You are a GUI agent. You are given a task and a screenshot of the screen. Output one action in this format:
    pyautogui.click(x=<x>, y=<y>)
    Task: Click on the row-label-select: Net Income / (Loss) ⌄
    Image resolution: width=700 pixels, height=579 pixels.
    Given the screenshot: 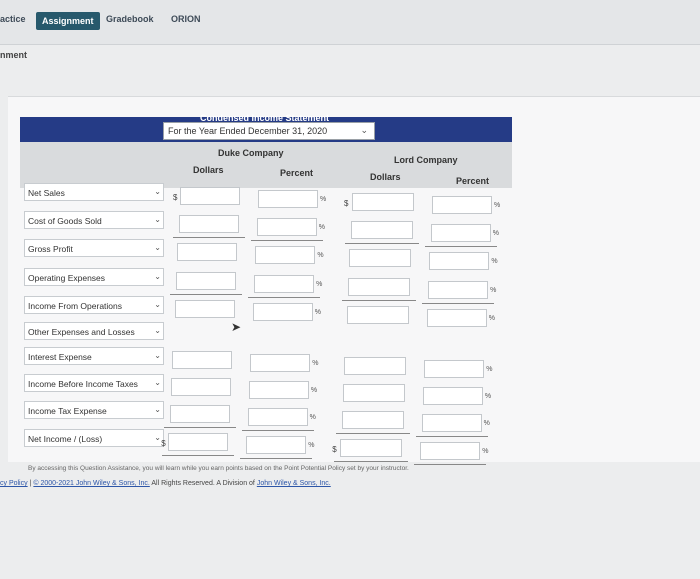 What is the action you would take?
    pyautogui.click(x=94, y=438)
    